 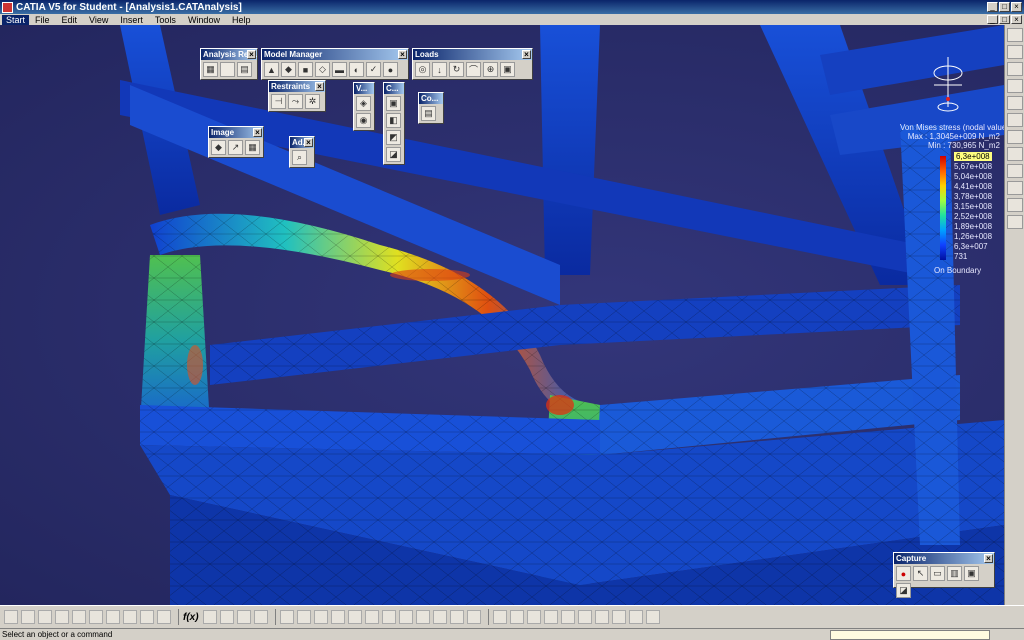 I want to click on compass-widget, so click(x=948, y=85).